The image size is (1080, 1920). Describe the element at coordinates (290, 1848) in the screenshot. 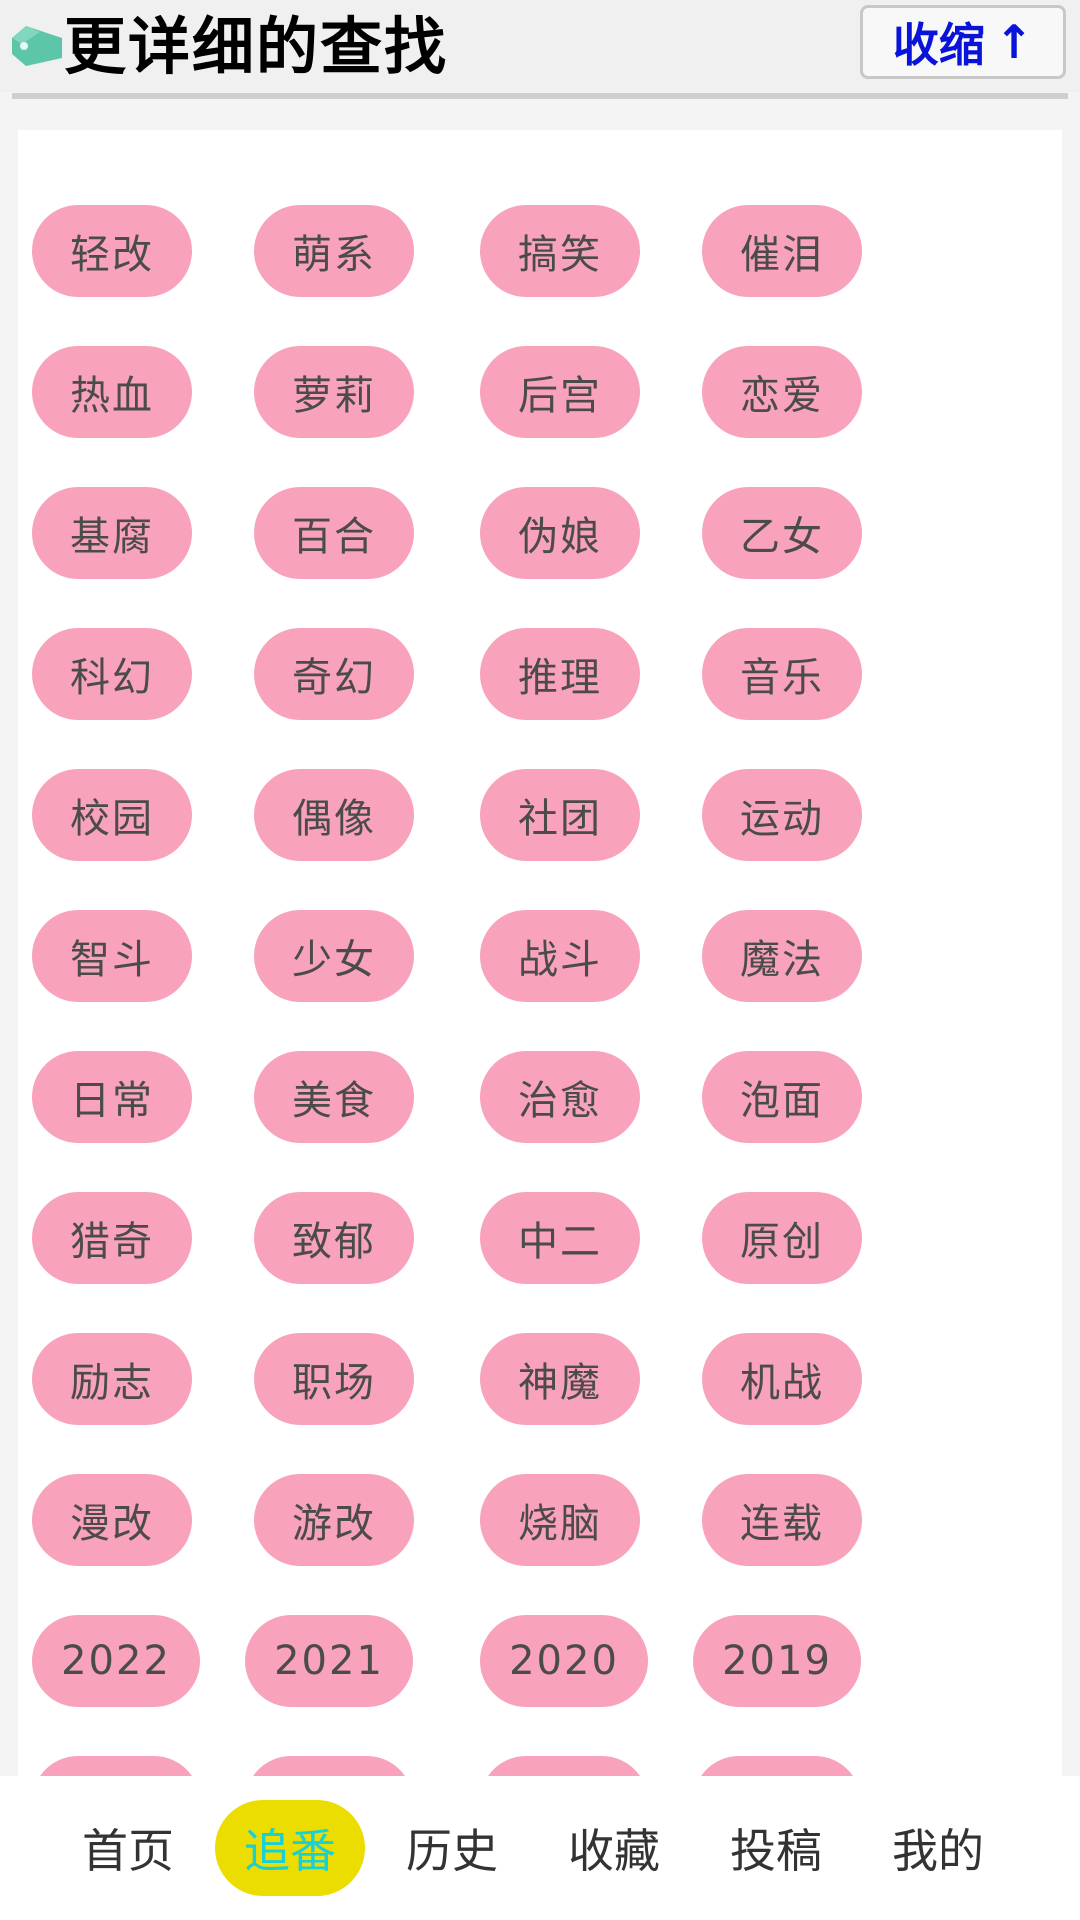

I see `nav-item: 追番` at that location.